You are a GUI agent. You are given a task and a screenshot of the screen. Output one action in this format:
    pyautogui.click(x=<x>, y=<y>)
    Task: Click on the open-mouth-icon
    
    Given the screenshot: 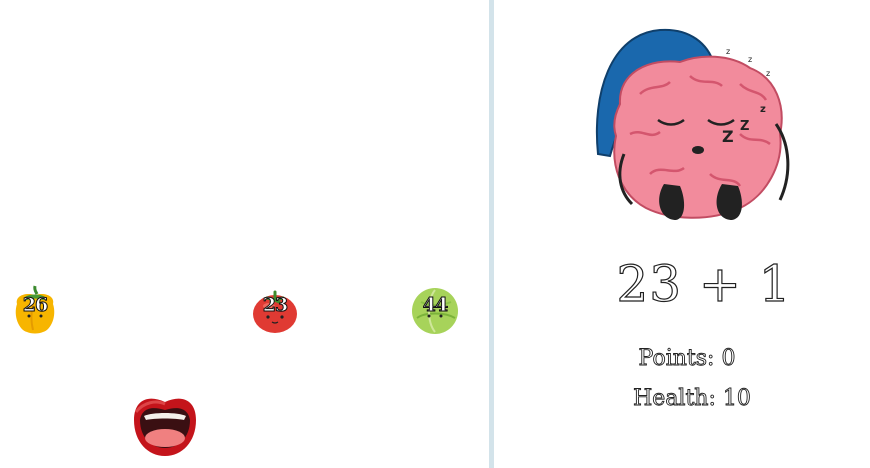 What is the action you would take?
    pyautogui.click(x=165, y=427)
    